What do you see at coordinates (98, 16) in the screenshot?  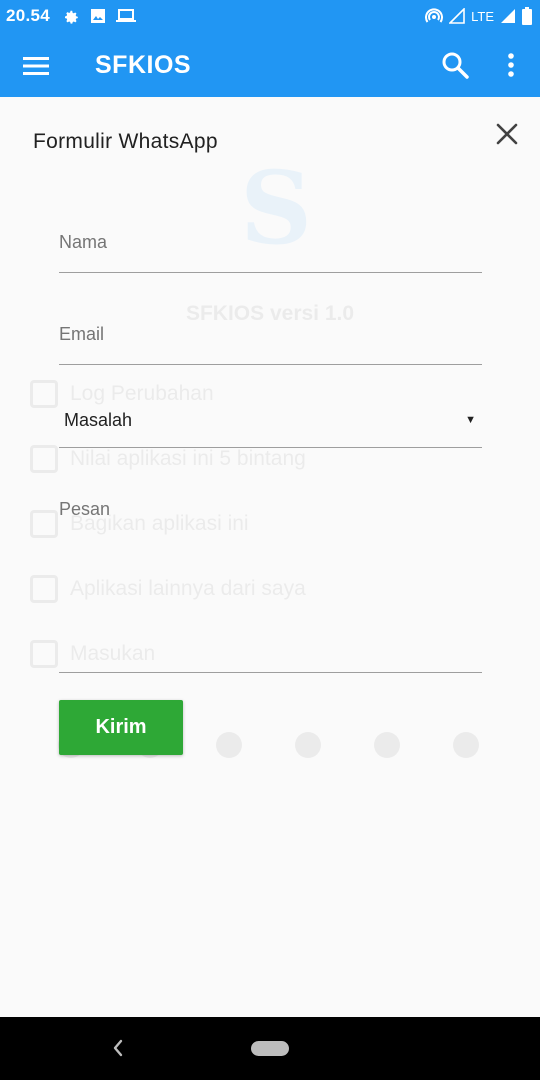 I see `image-icon` at bounding box center [98, 16].